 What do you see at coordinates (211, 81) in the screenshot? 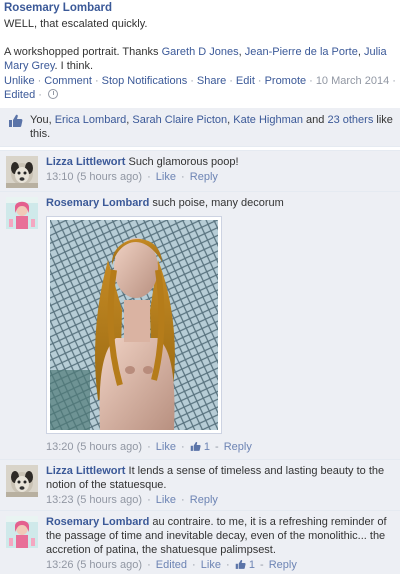
I see `share-link: Share` at bounding box center [211, 81].